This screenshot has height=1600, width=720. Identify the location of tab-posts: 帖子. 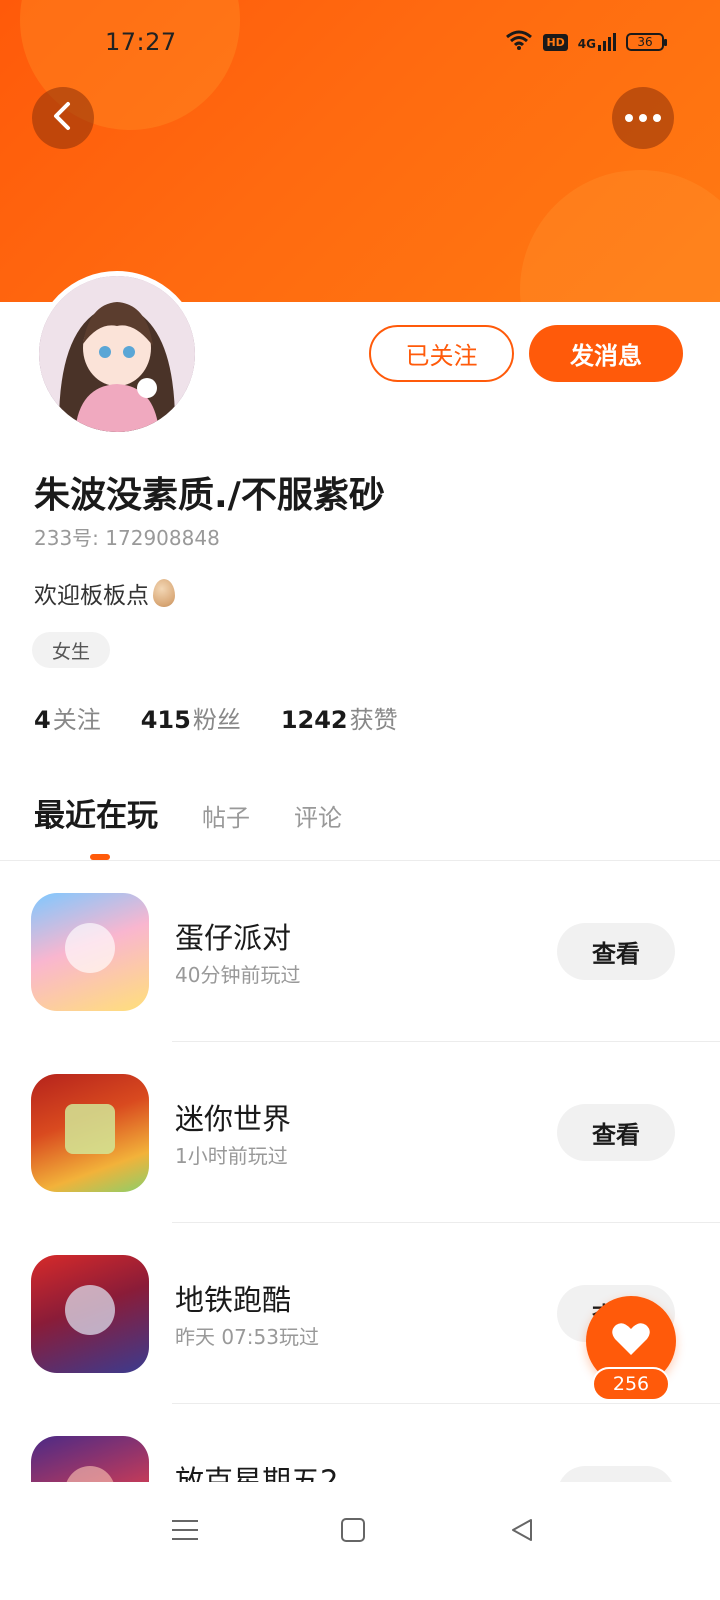
(226, 815).